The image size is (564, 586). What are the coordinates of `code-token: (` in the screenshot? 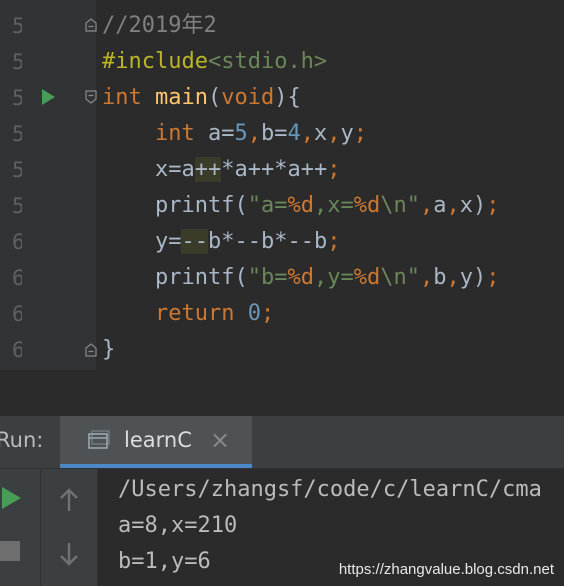 It's located at (214, 97).